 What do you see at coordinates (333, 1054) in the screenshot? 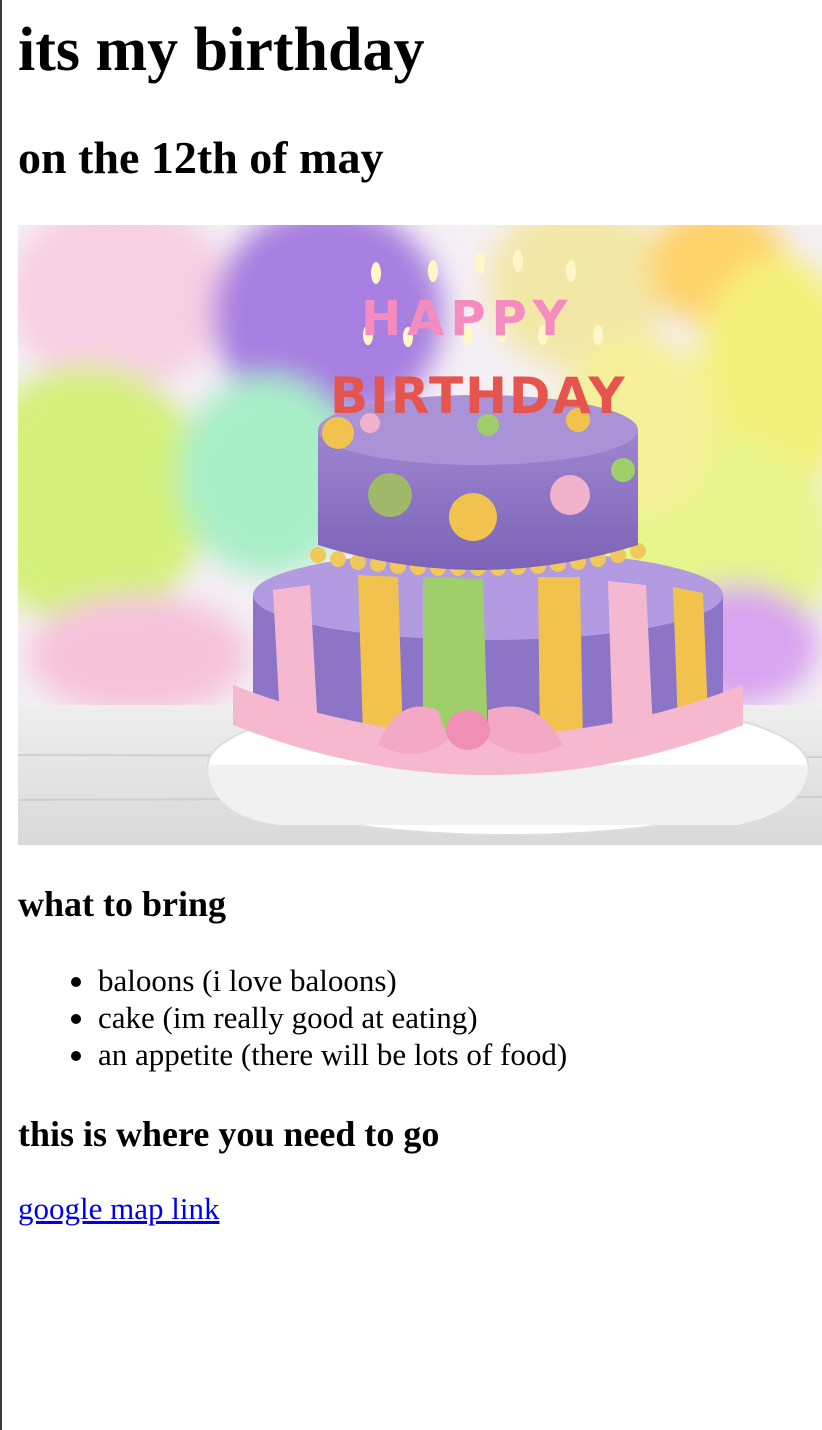
I see `list-item-text: an appetite (there will be lots of food)` at bounding box center [333, 1054].